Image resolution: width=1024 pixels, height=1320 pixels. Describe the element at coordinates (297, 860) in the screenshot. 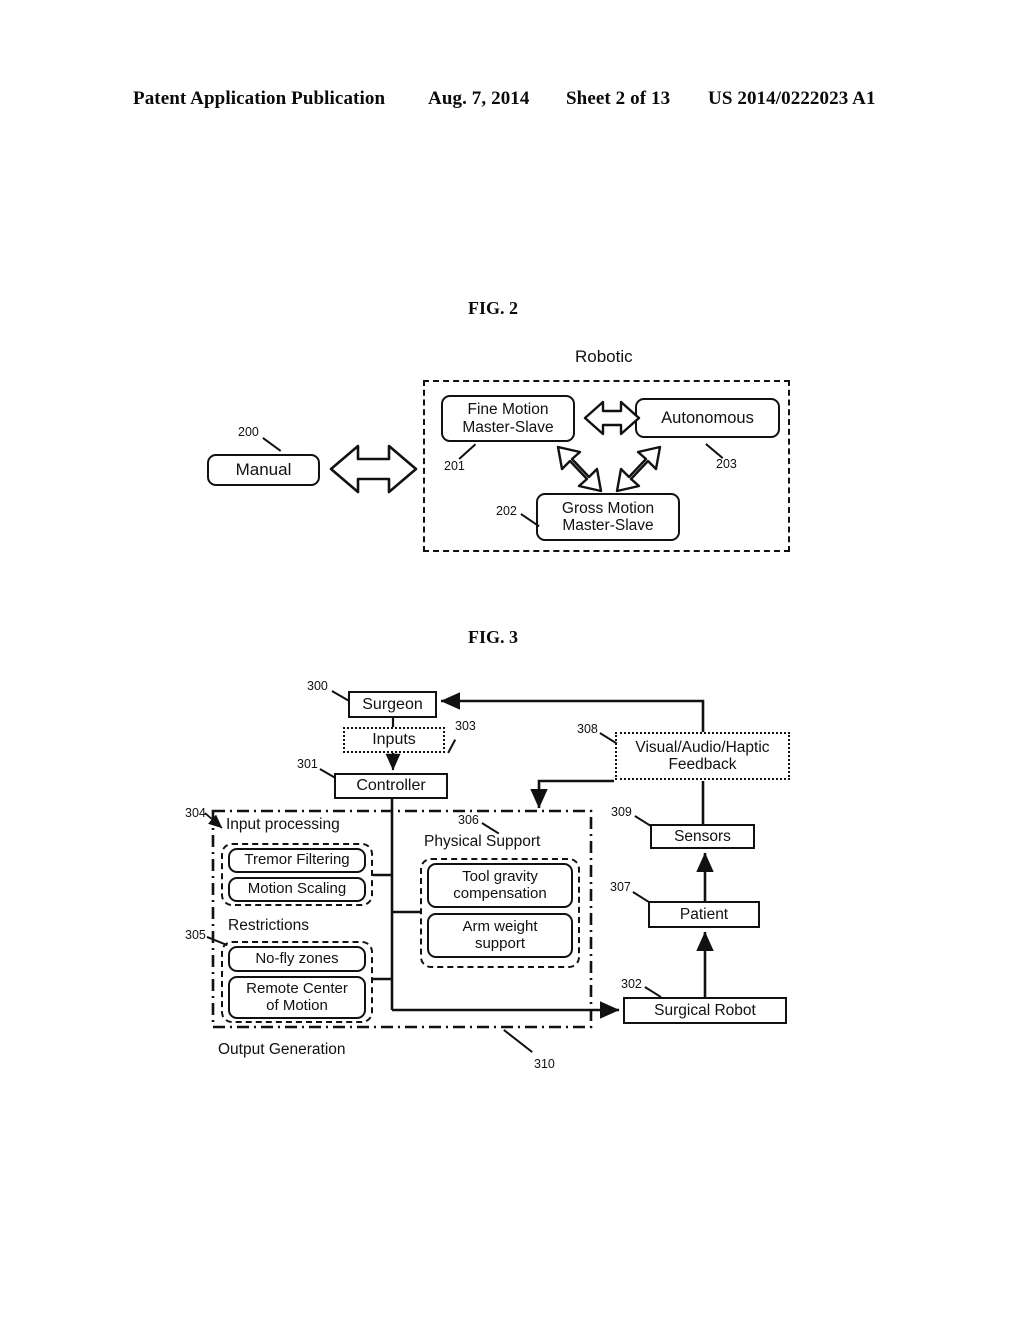

I see `fig3-node-tremor-filtering: Tremor Filtering` at that location.